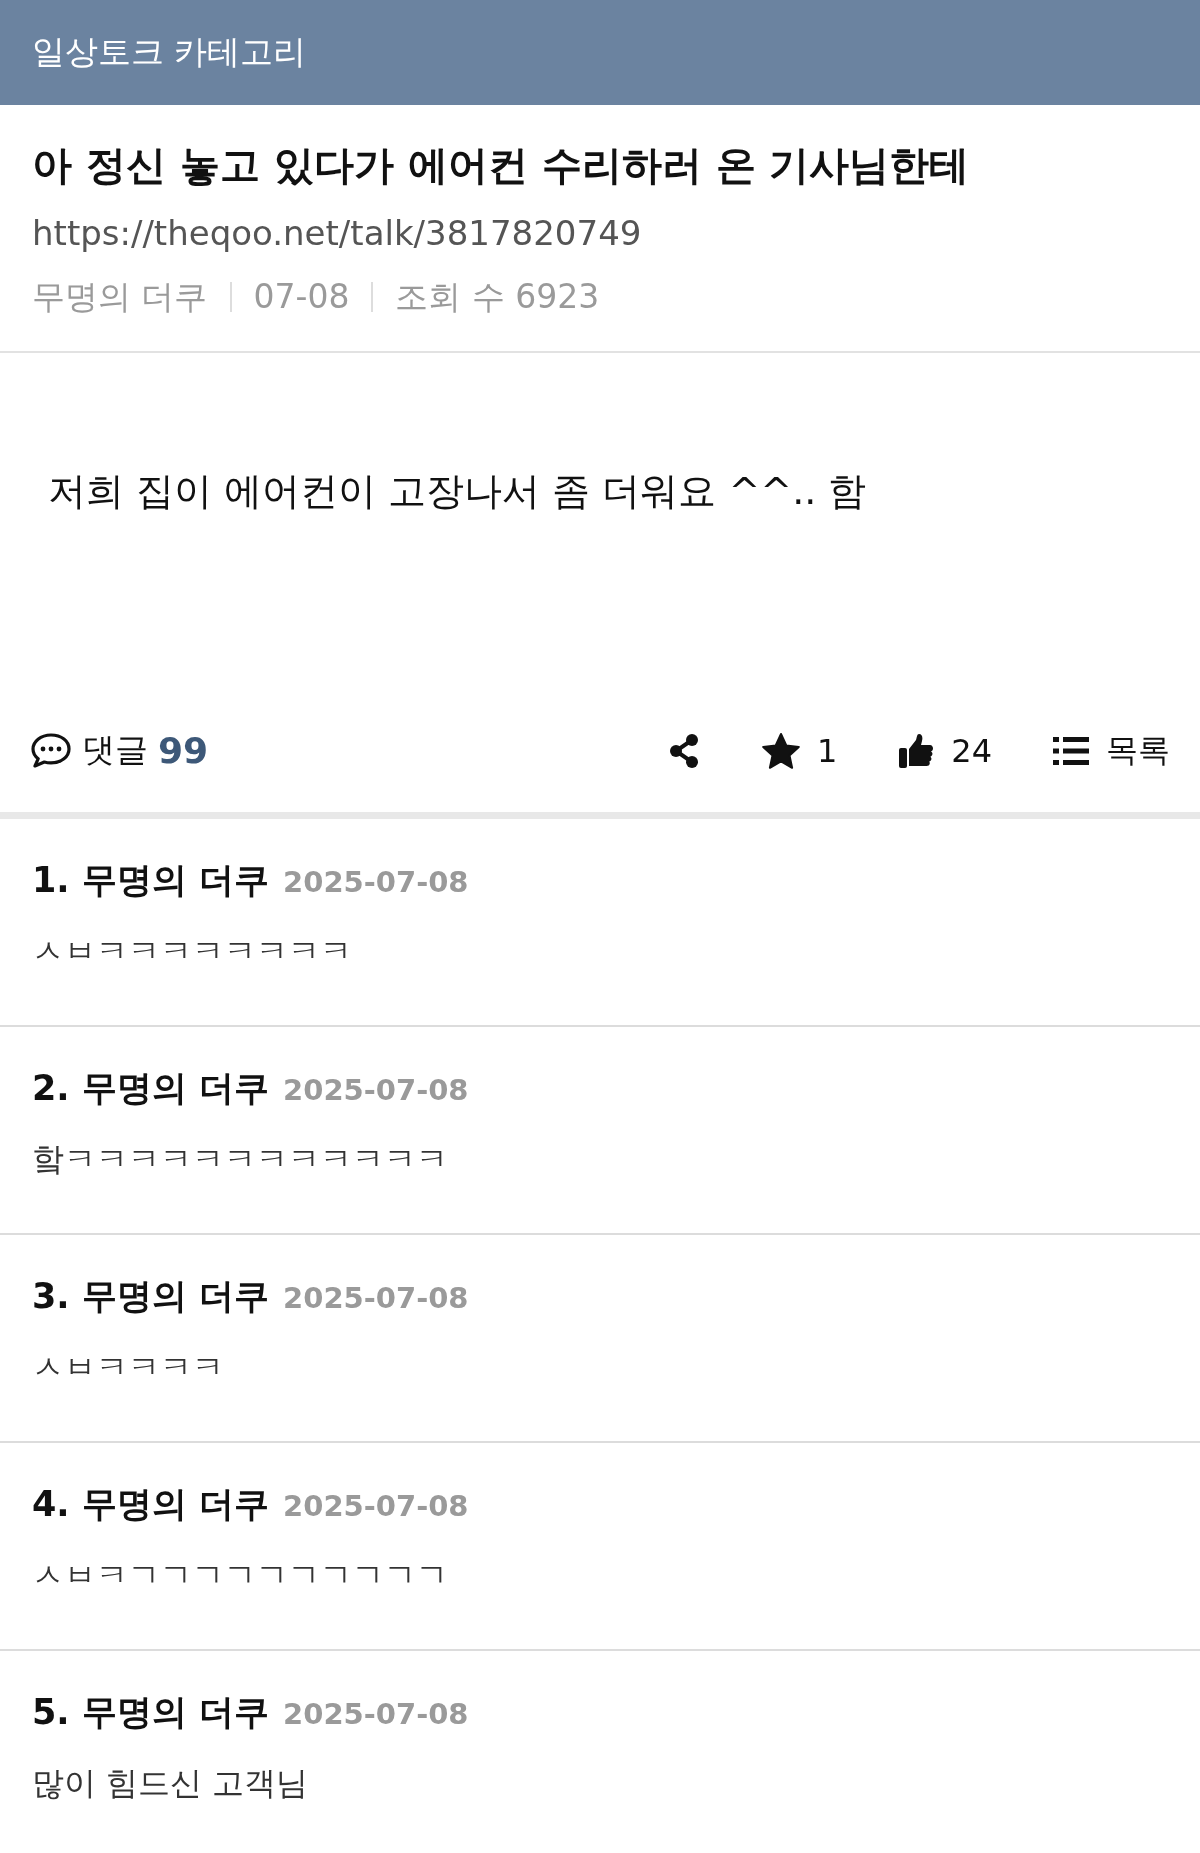 This screenshot has height=1853, width=1200. I want to click on comment-author: 1. 무명의 더쿠, so click(151, 880).